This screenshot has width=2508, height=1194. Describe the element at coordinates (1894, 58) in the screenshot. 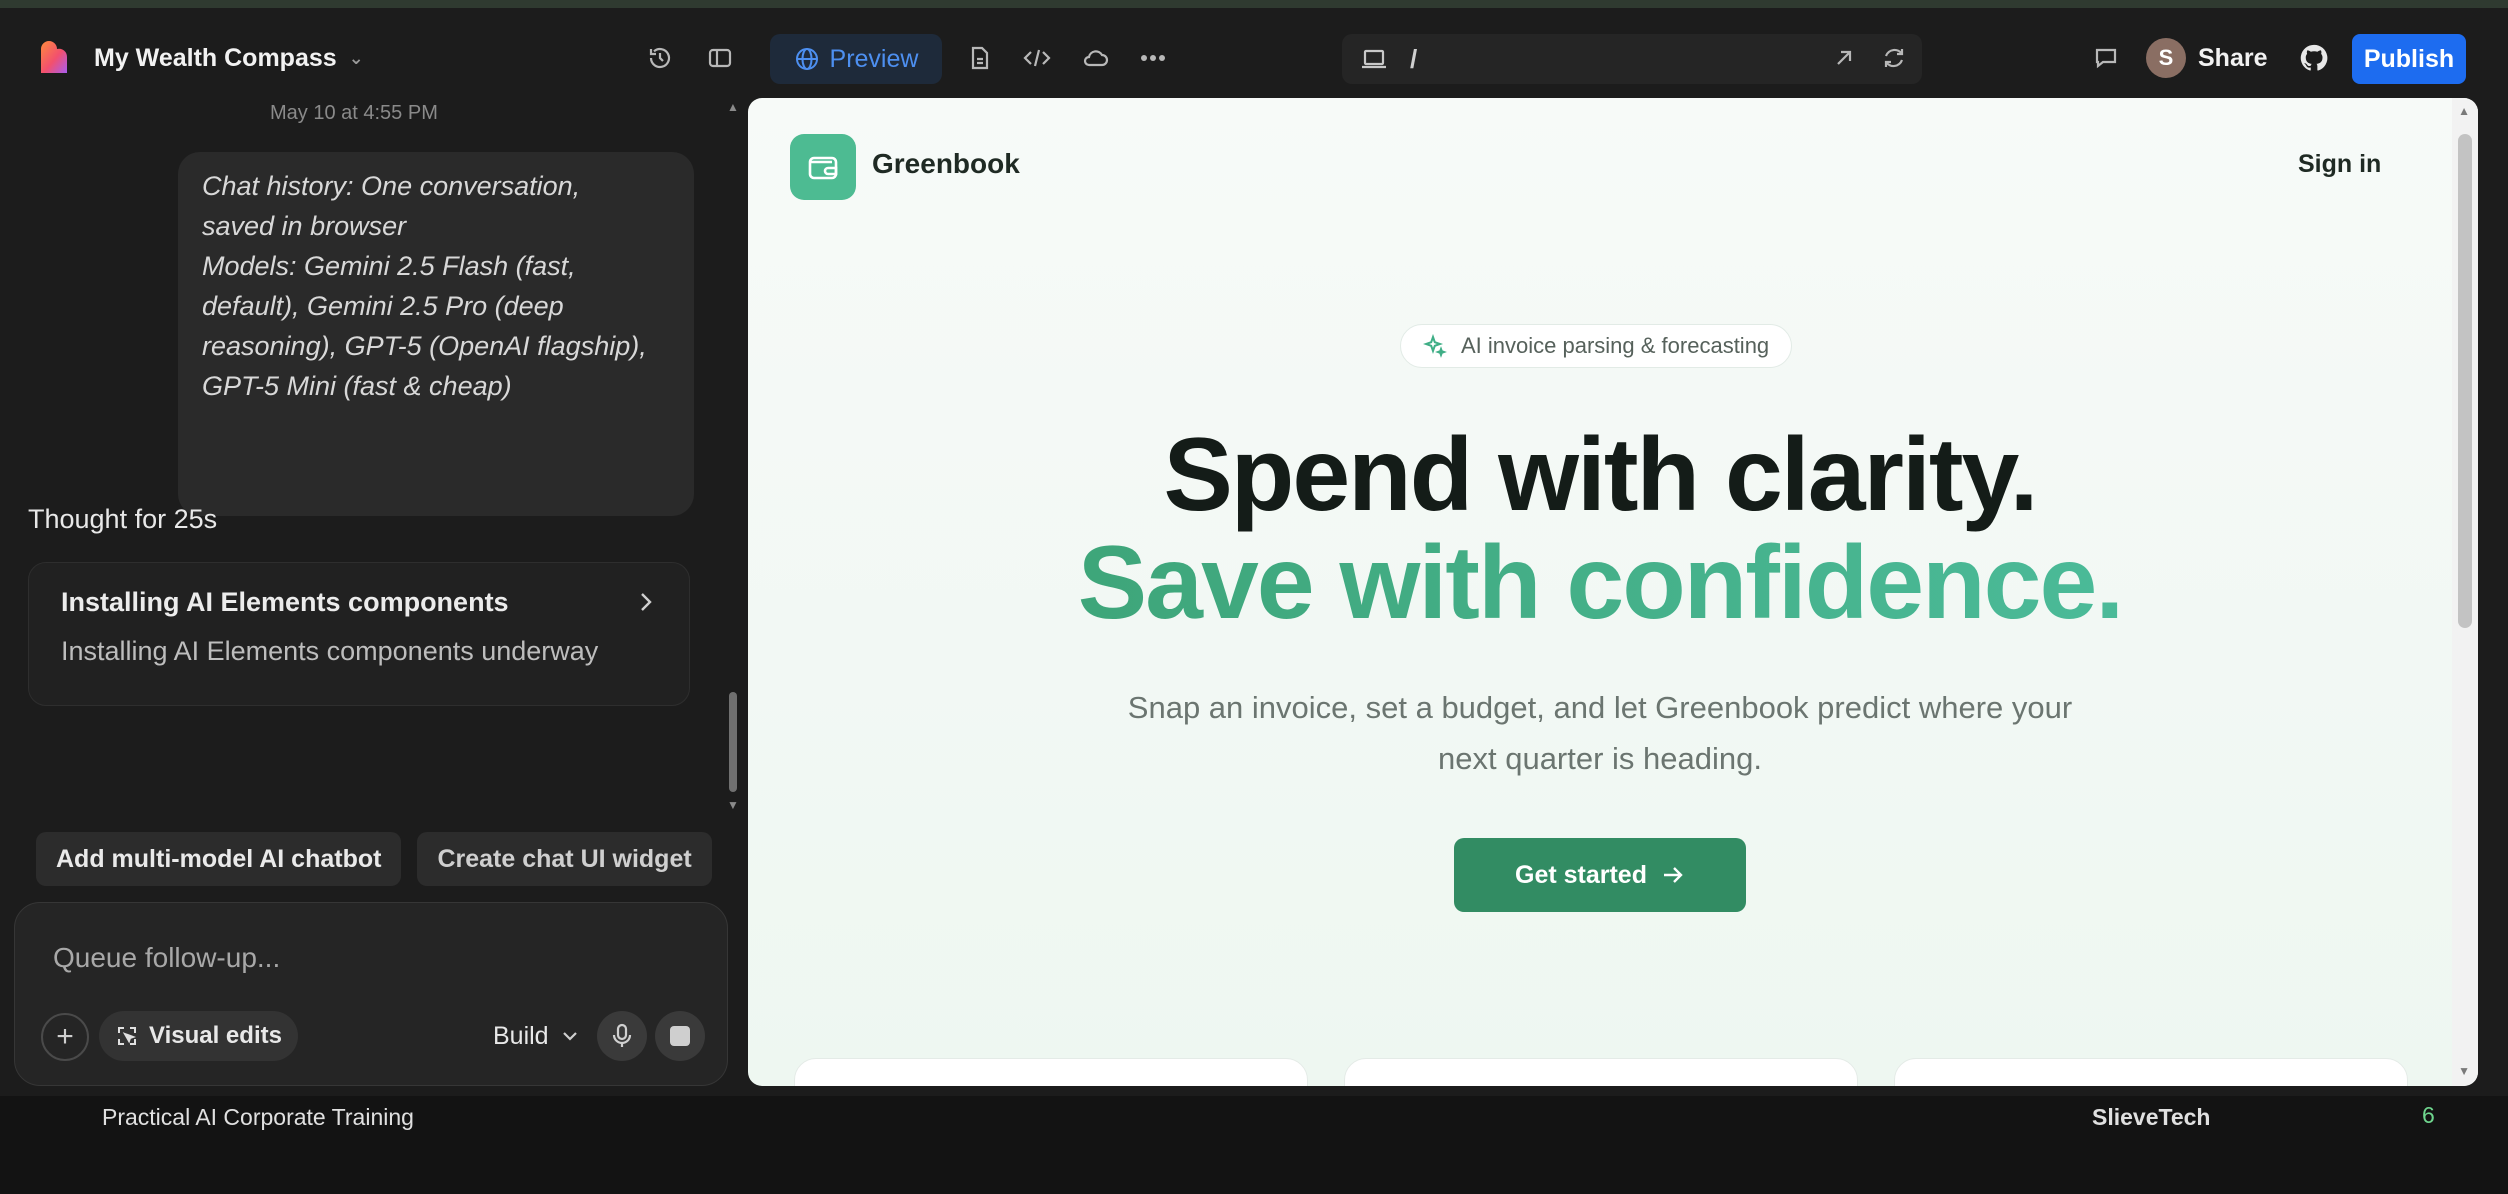

I see `refresh-icon` at that location.